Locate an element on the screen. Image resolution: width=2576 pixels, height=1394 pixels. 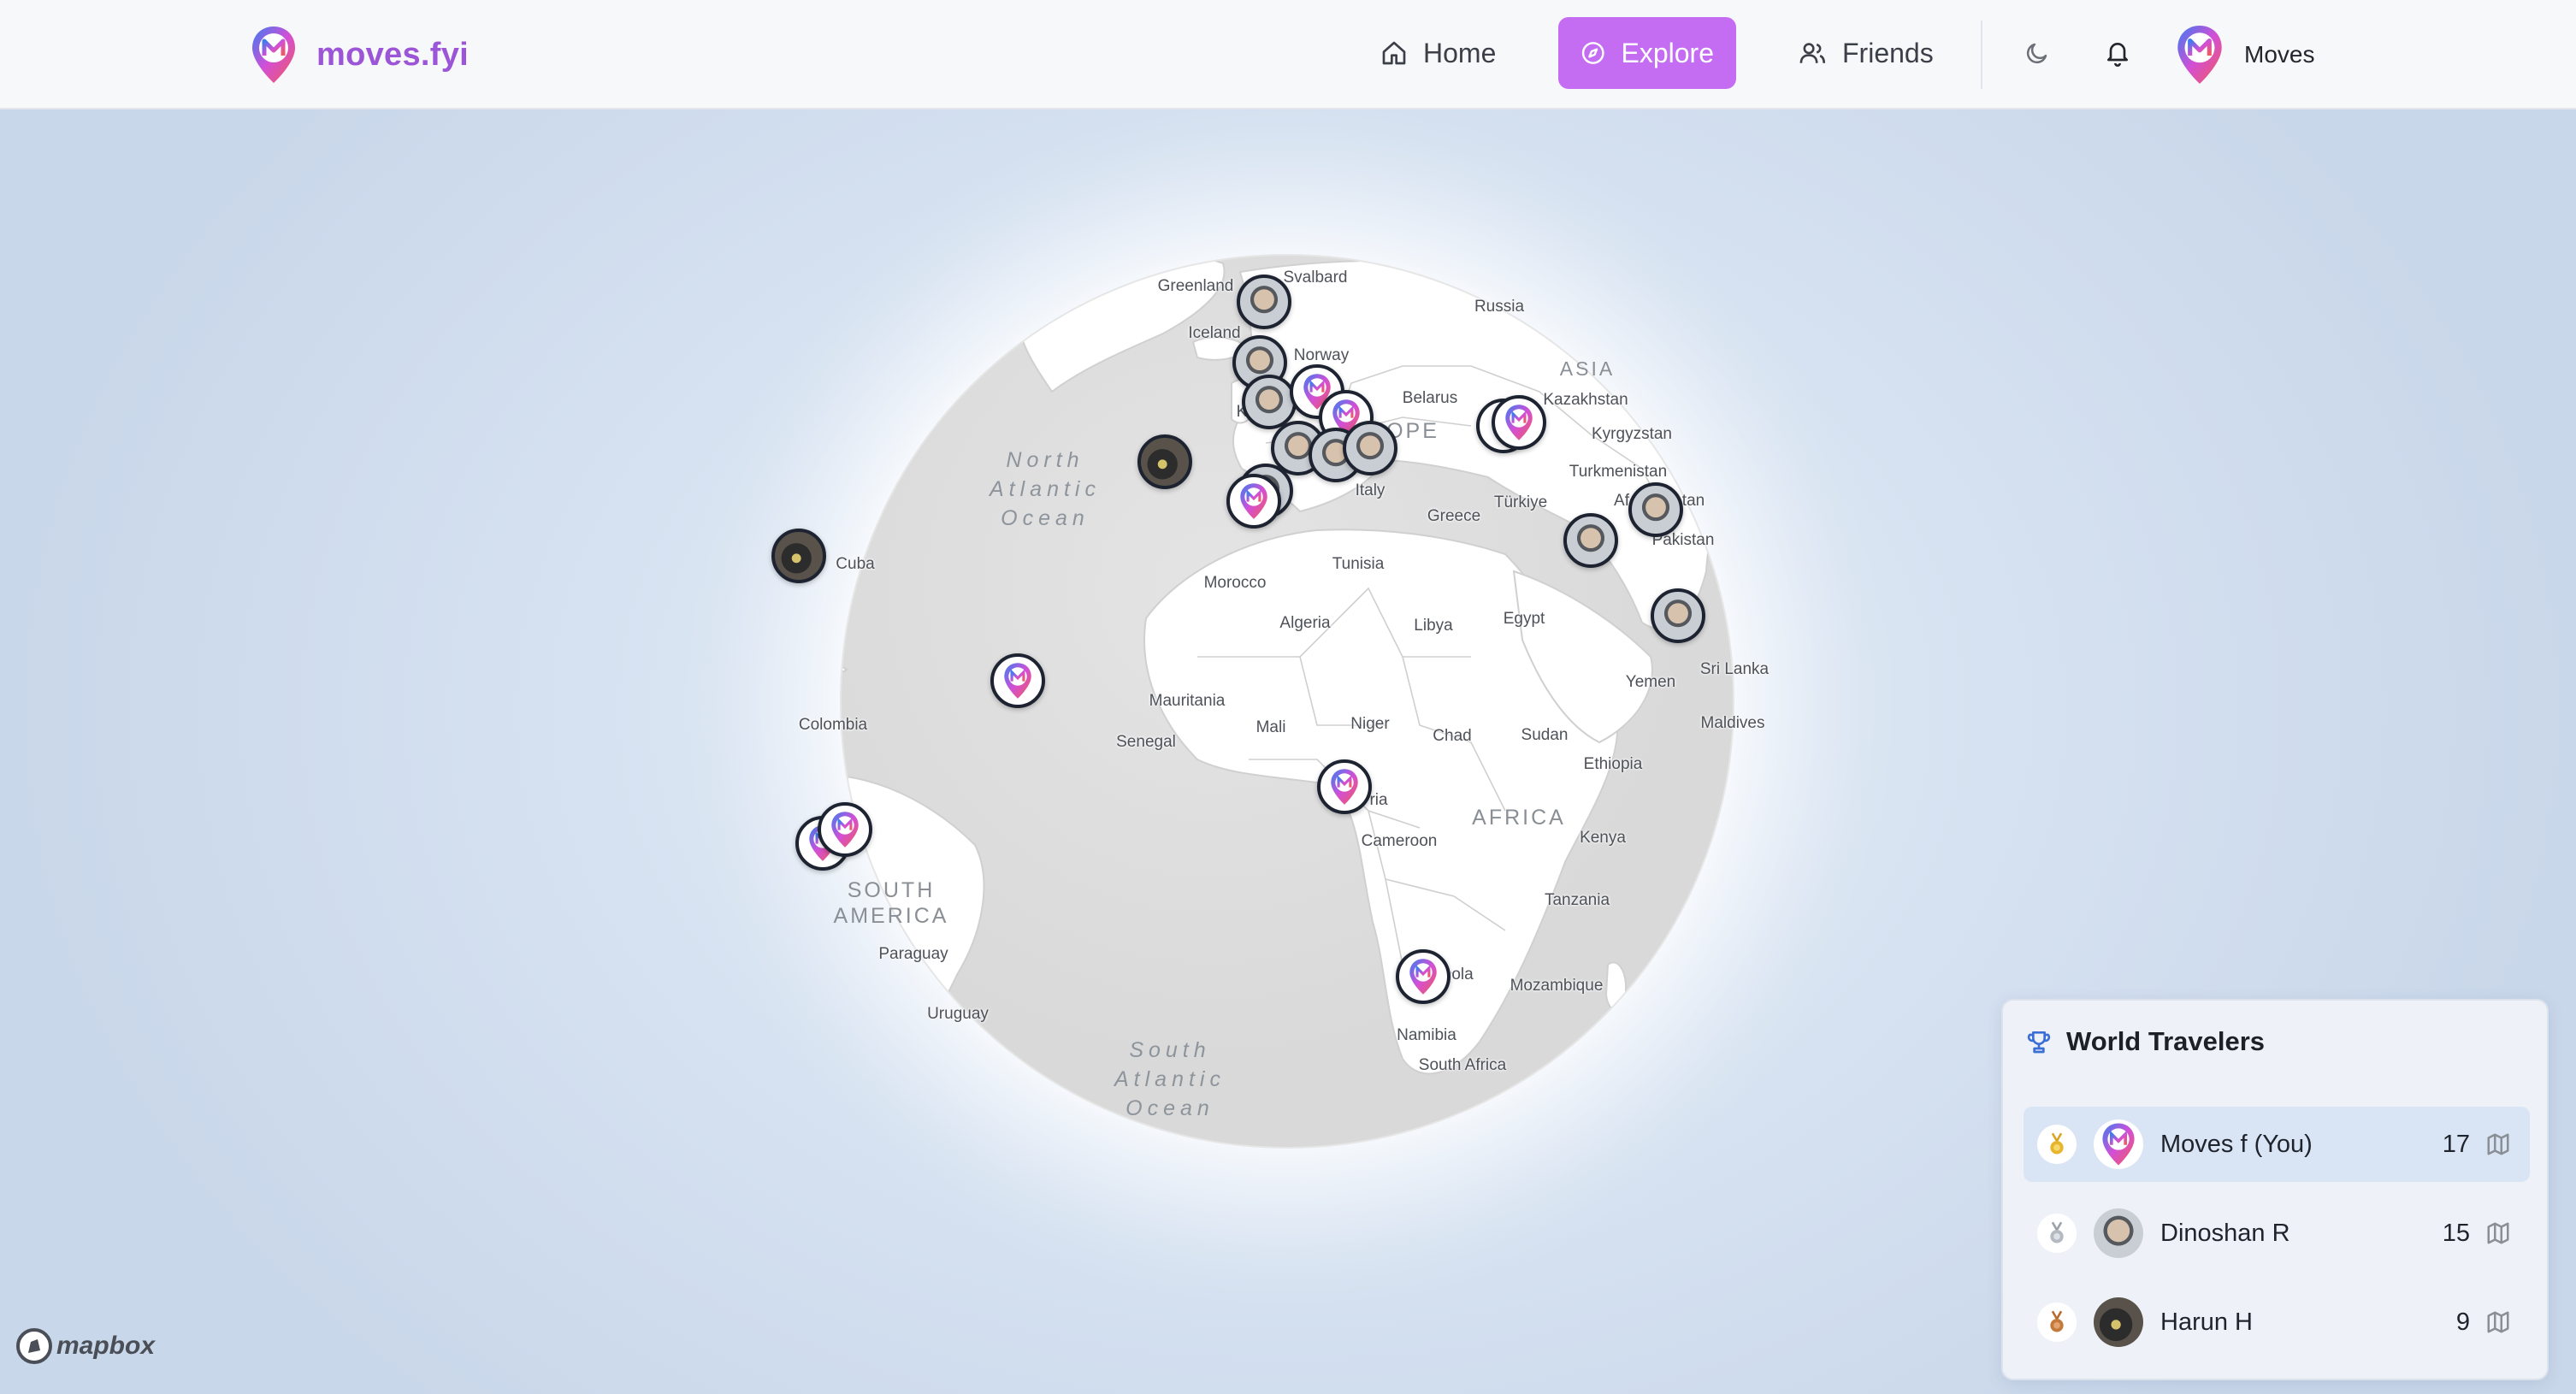
map-label: Iceland is located at coordinates (1214, 333).